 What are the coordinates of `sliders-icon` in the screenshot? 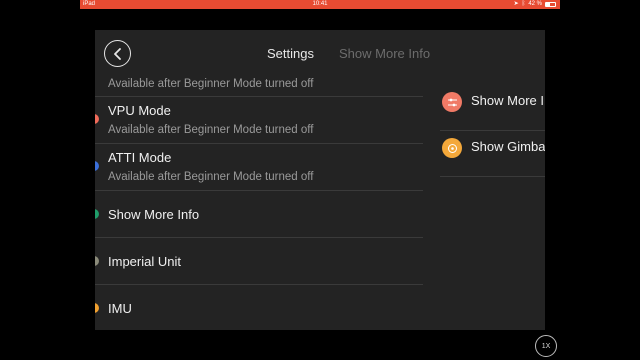 It's located at (452, 102).